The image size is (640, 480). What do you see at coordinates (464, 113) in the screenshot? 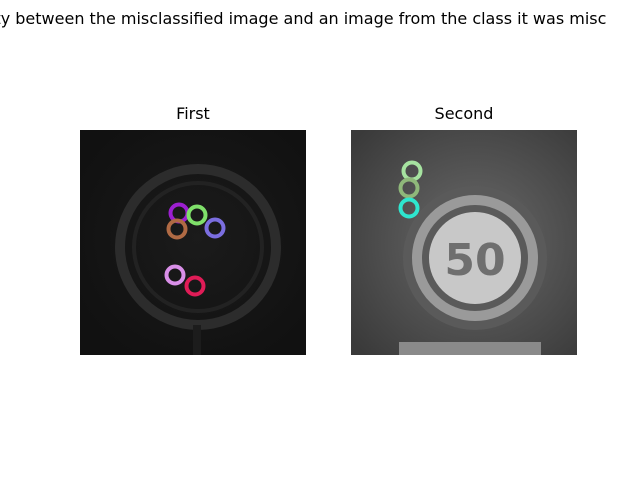
I see `panel-title-second: Second` at bounding box center [464, 113].